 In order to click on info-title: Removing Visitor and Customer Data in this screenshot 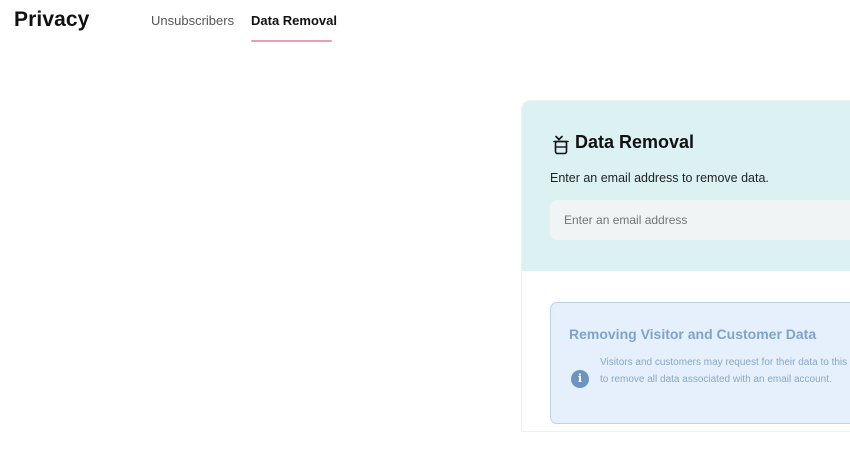, I will do `click(693, 334)`.